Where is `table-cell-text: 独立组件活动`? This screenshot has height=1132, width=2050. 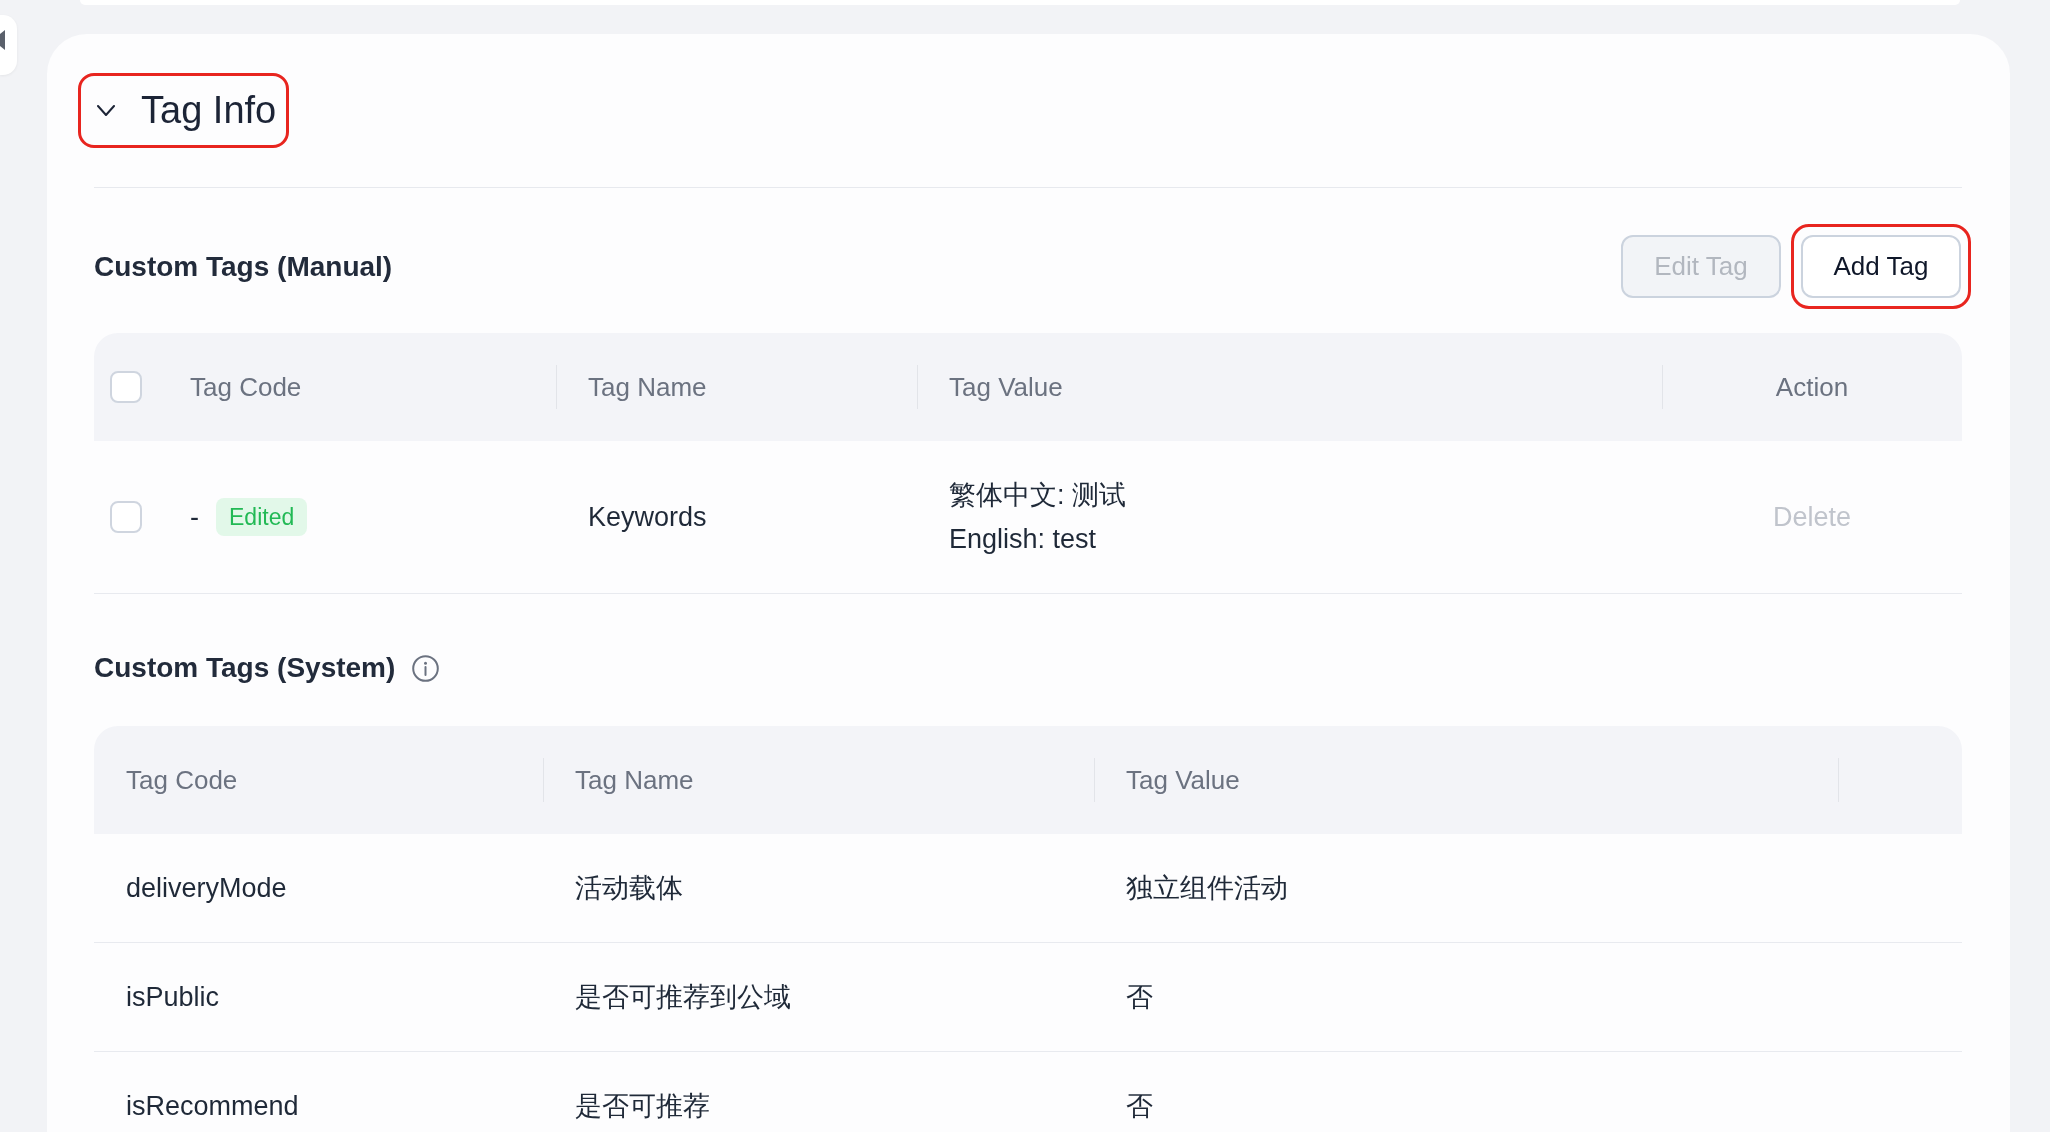 table-cell-text: 独立组件活动 is located at coordinates (1207, 888).